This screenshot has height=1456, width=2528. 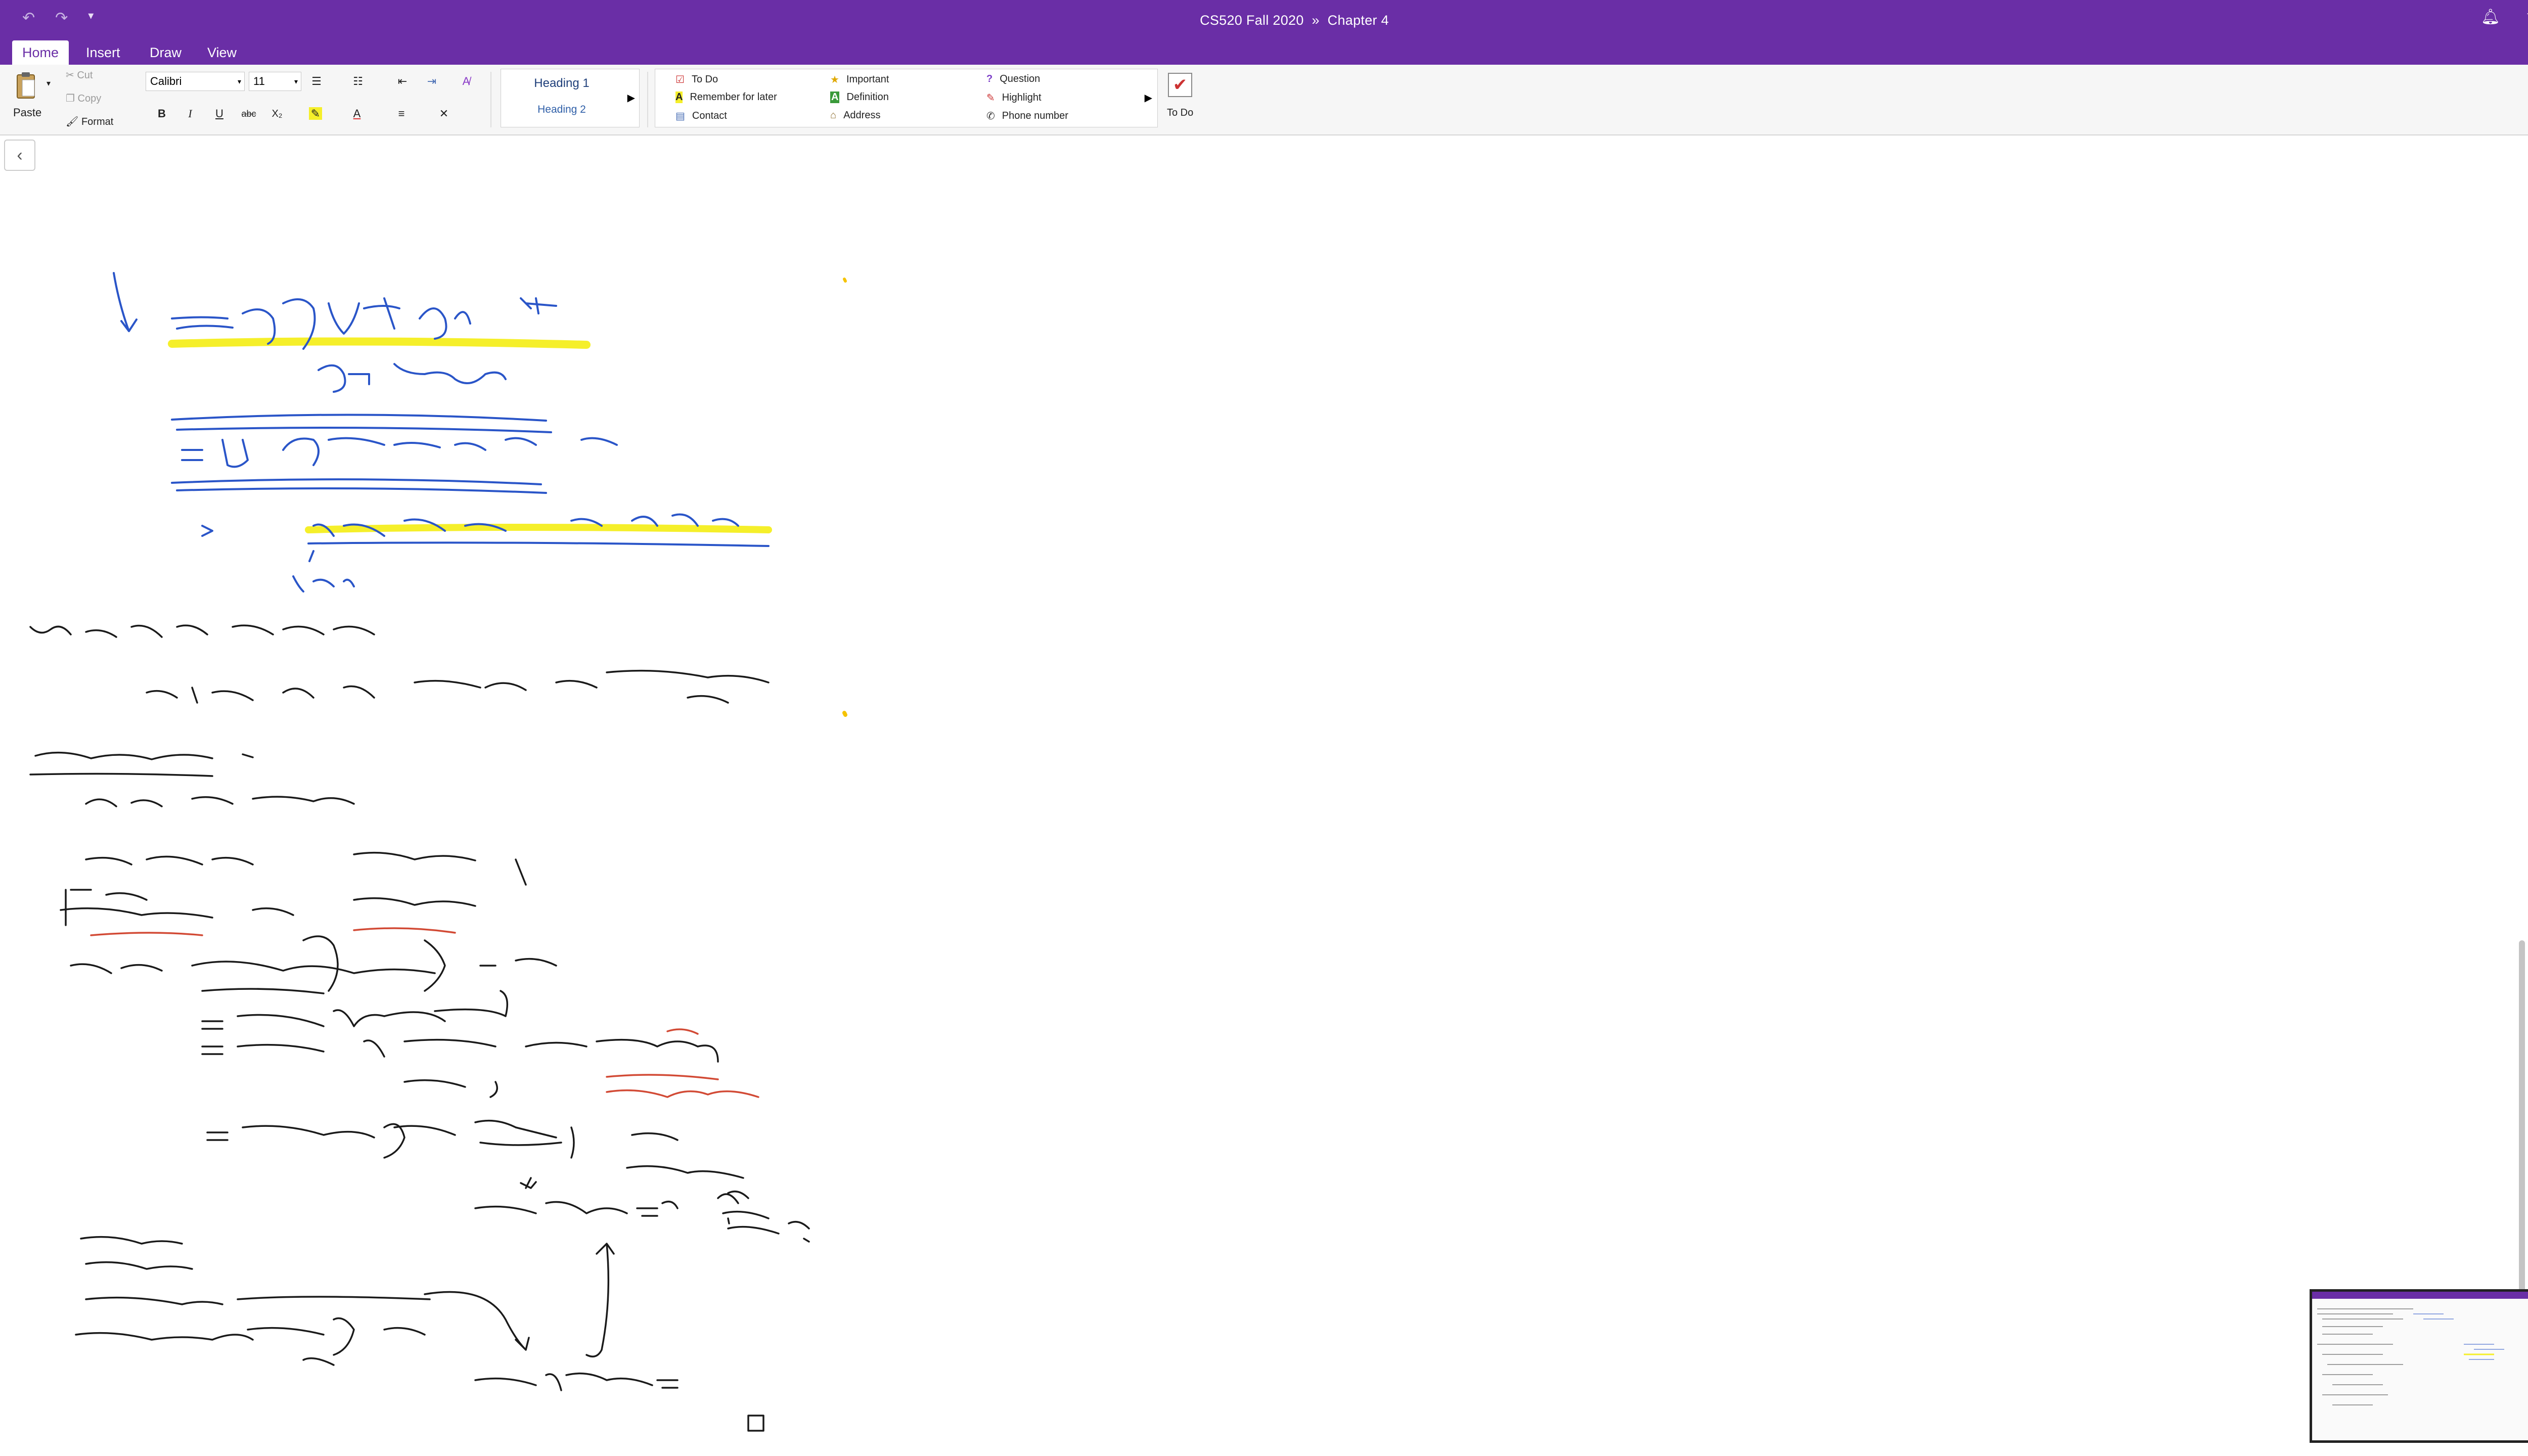 I want to click on font-family-select: Calibri ▾, so click(x=196, y=81).